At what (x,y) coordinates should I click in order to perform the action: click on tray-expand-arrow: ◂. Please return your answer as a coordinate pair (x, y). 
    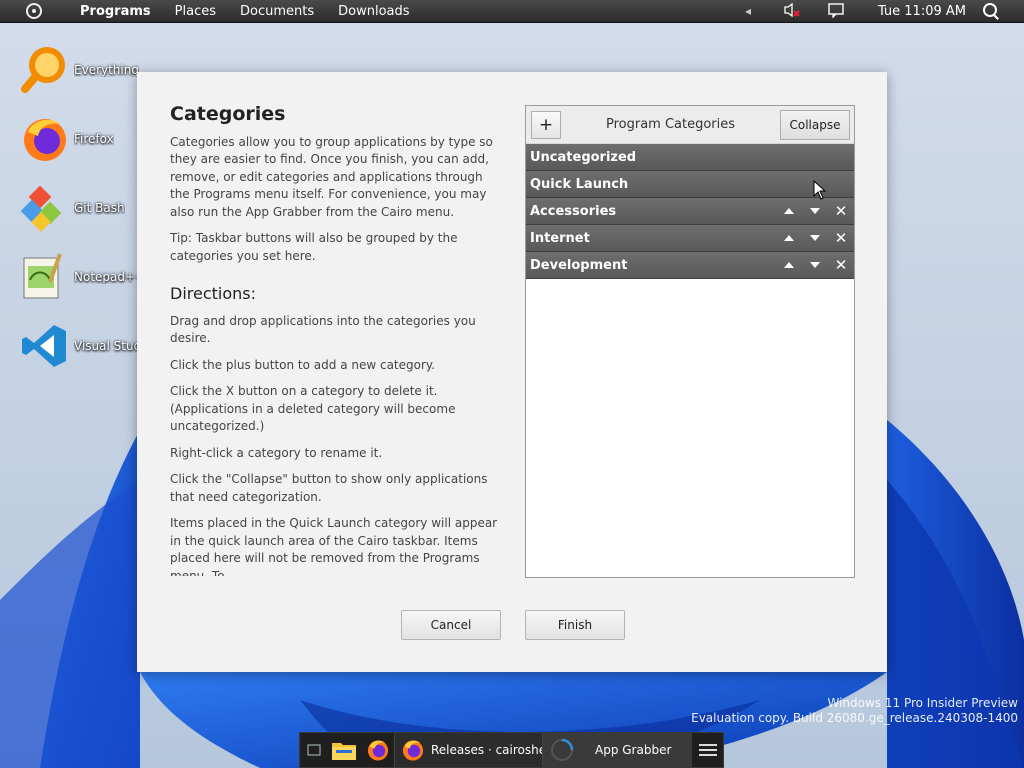
    Looking at the image, I should click on (748, 11).